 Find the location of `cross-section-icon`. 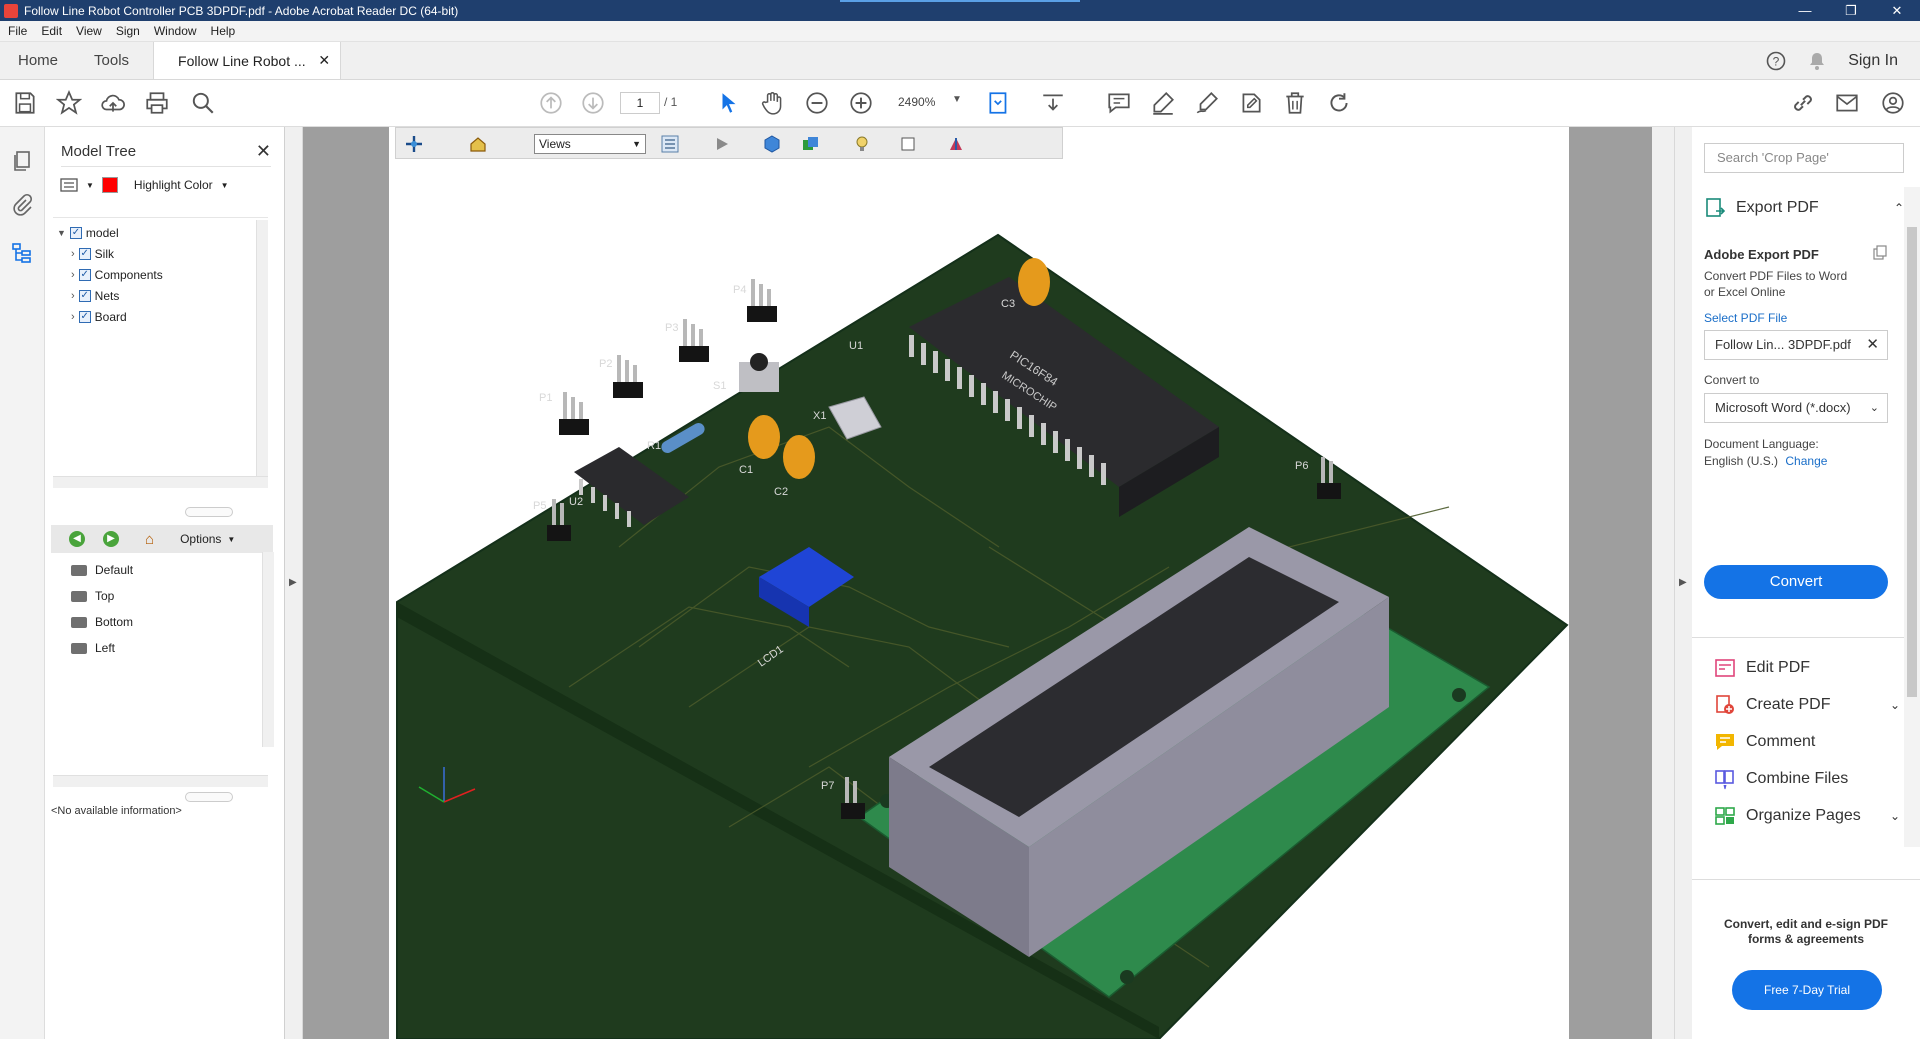

cross-section-icon is located at coordinates (956, 144).